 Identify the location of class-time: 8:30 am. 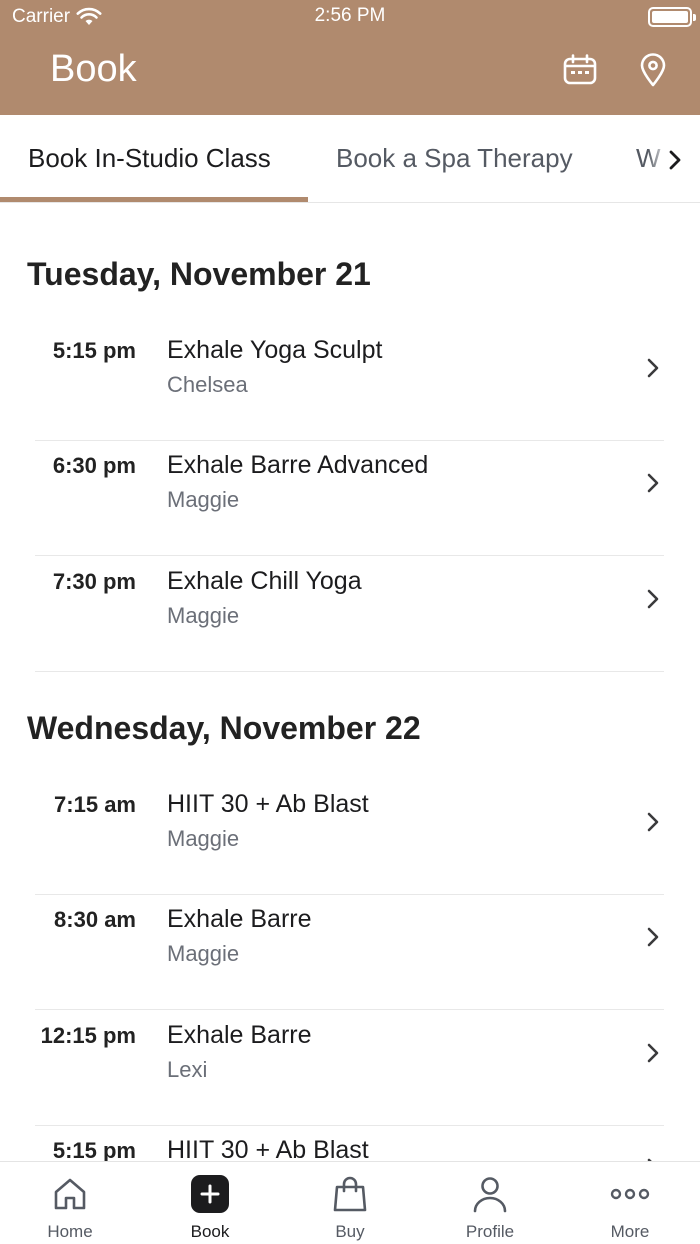
(95, 919).